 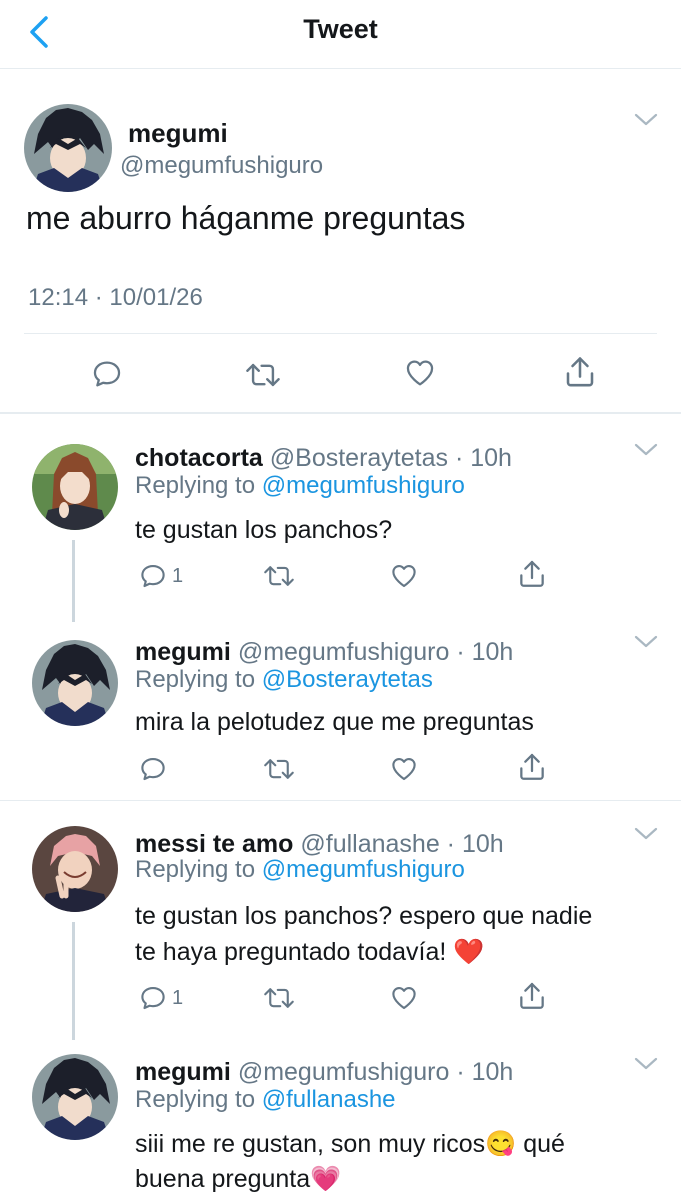 I want to click on reply-text-line: buena pregunta💗, so click(x=238, y=1179).